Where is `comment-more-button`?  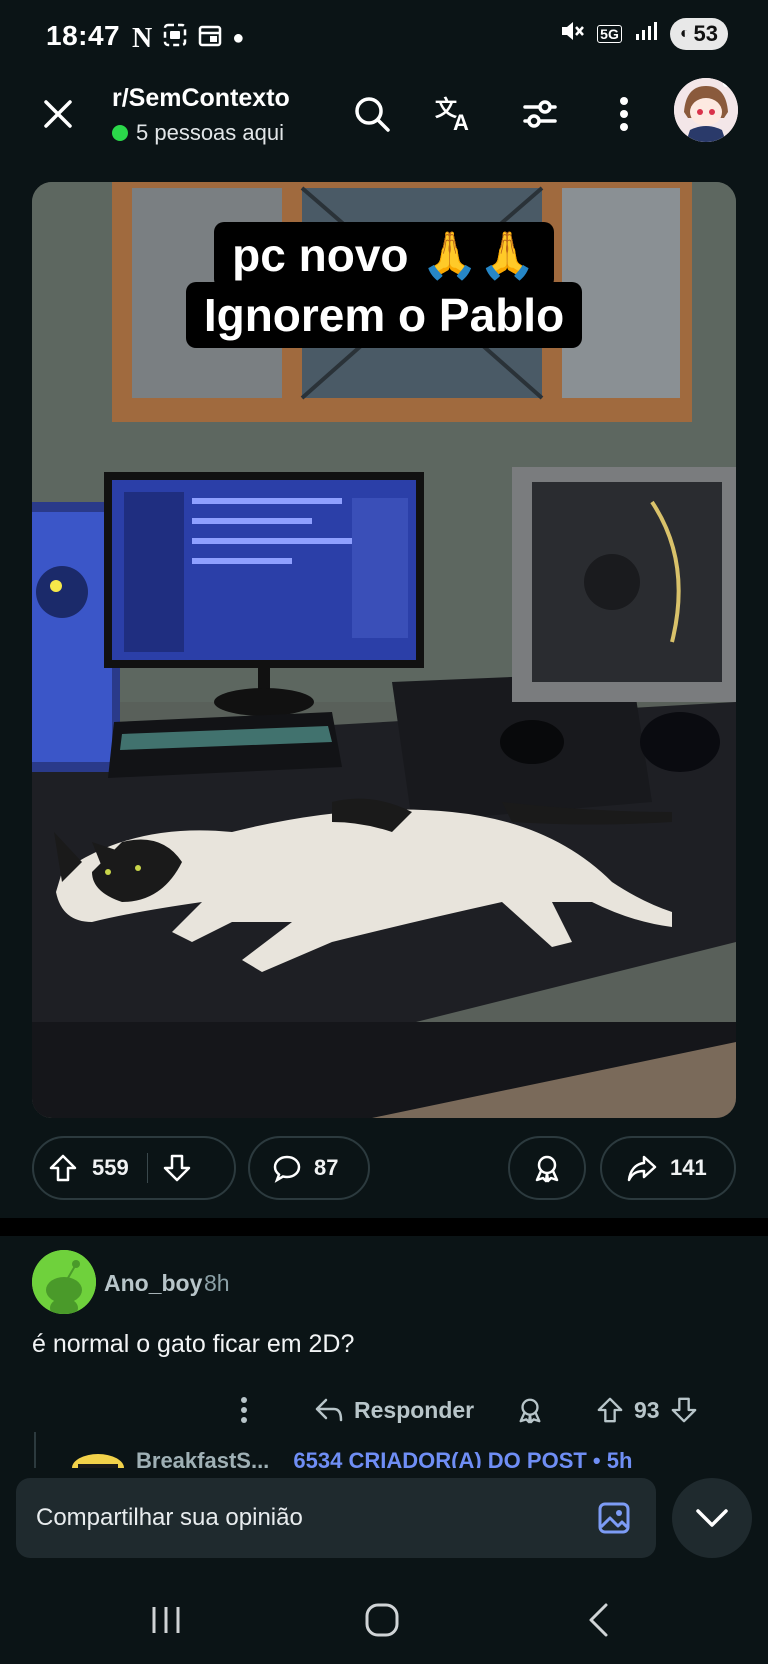 comment-more-button is located at coordinates (244, 1410).